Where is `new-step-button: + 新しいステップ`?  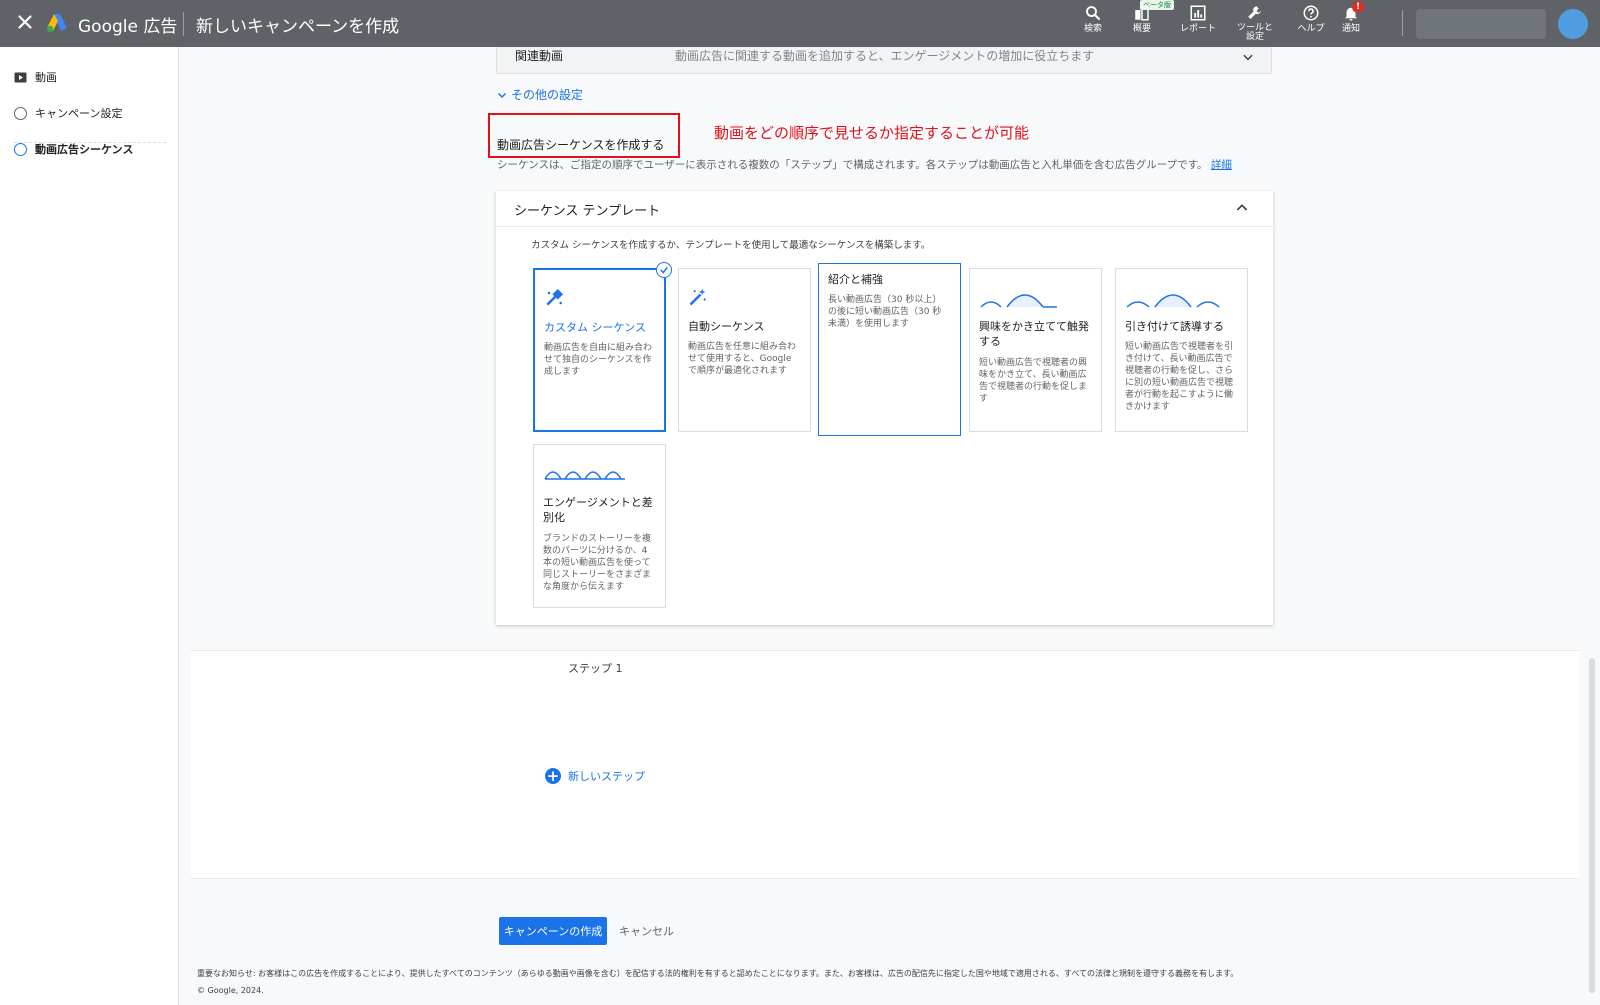 new-step-button: + 新しいステップ is located at coordinates (595, 776).